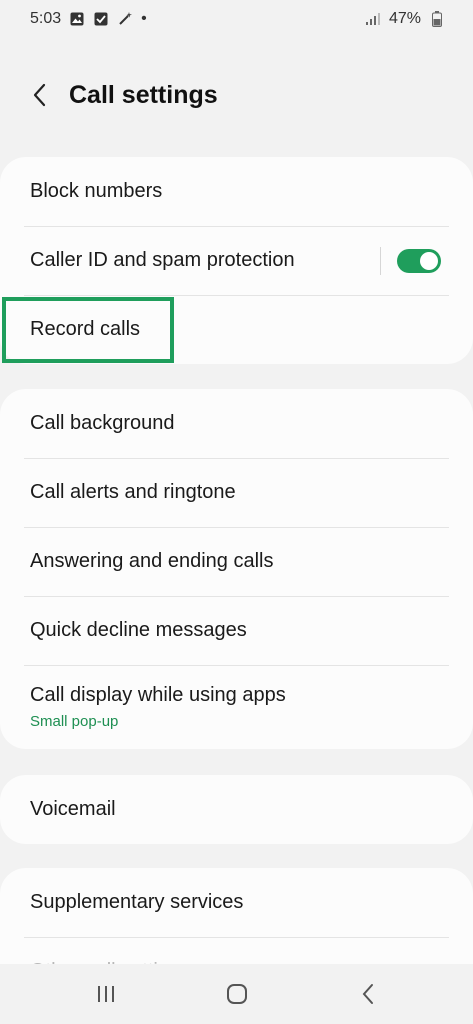 The image size is (473, 1024). What do you see at coordinates (143, 94) in the screenshot?
I see `page-title: Call settings` at bounding box center [143, 94].